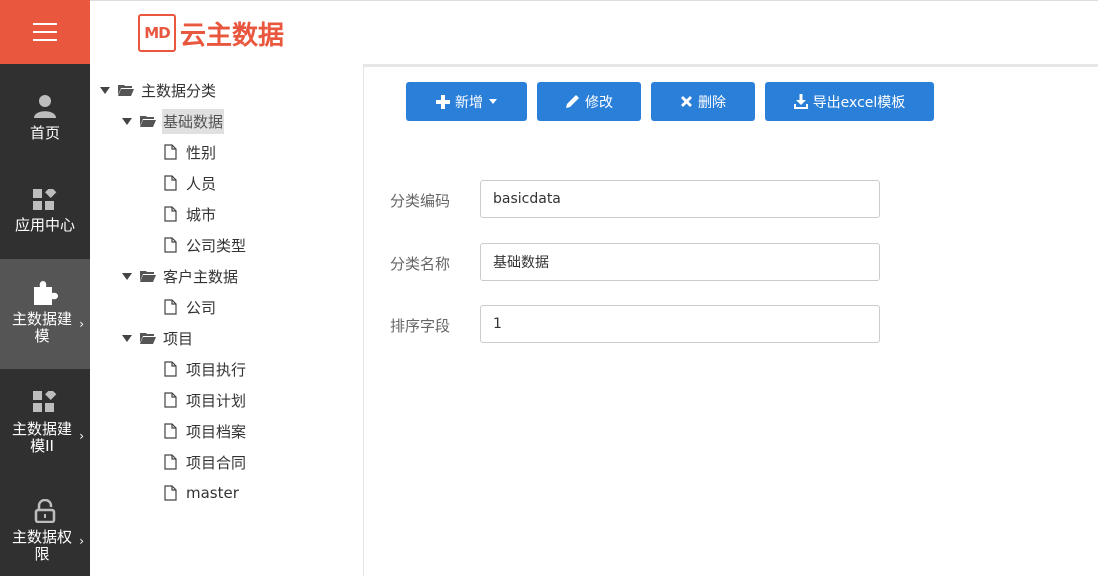 The height and width of the screenshot is (576, 1098). I want to click on sidebar-item-label: 主数据权限, so click(41, 545).